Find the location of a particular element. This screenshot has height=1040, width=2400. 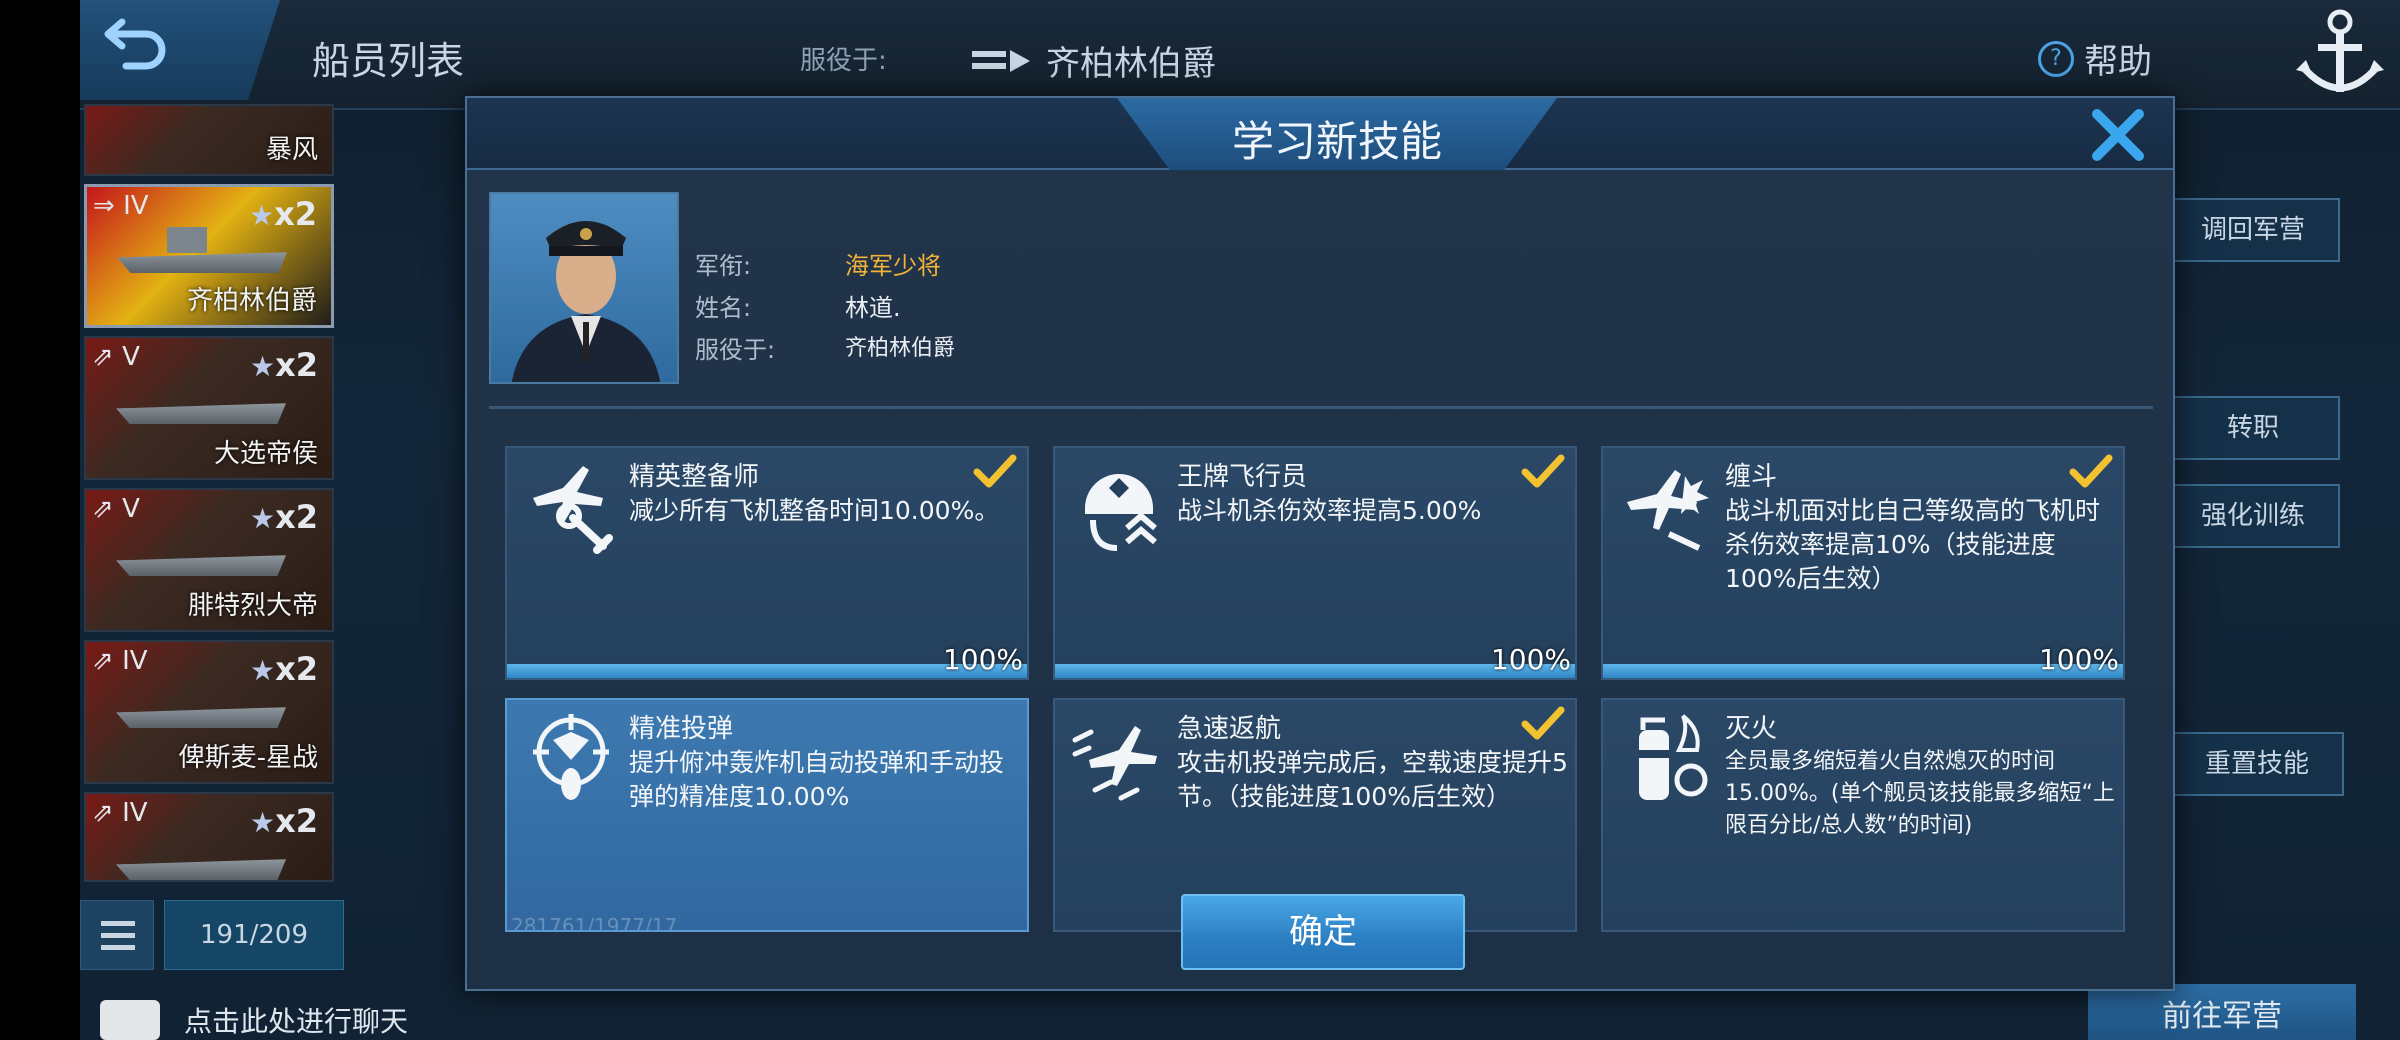

page-title: 船员列表 is located at coordinates (388, 61).